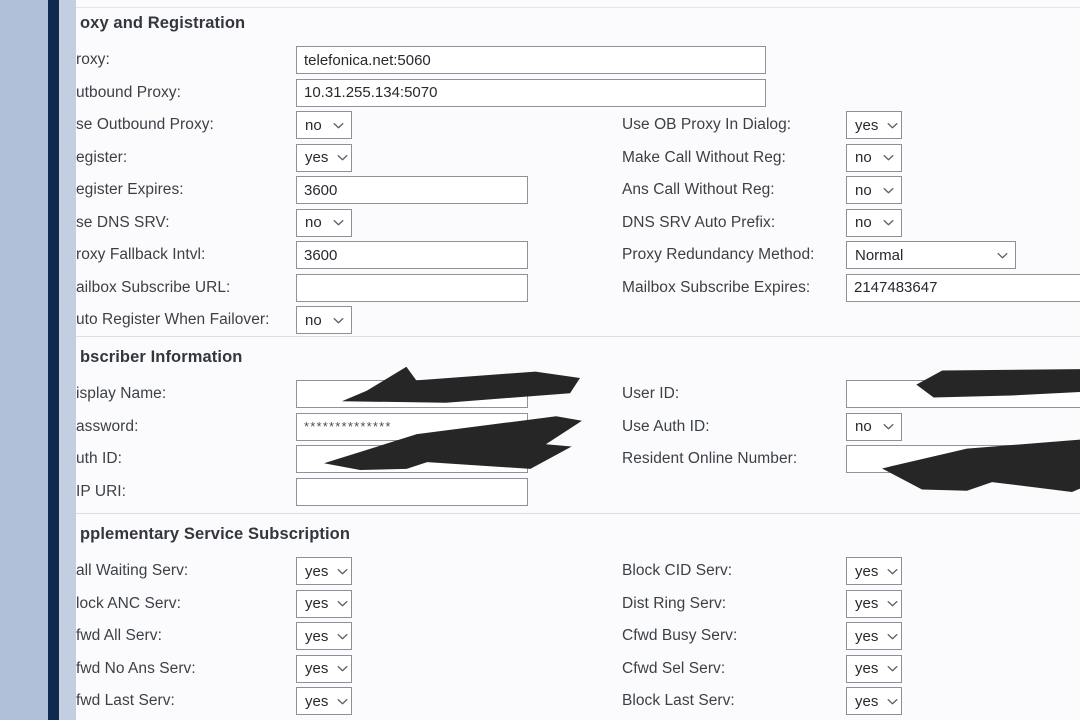 This screenshot has height=720, width=1080. What do you see at coordinates (874, 125) in the screenshot?
I see `use-ob-proxy-in-dialog-select: yes` at bounding box center [874, 125].